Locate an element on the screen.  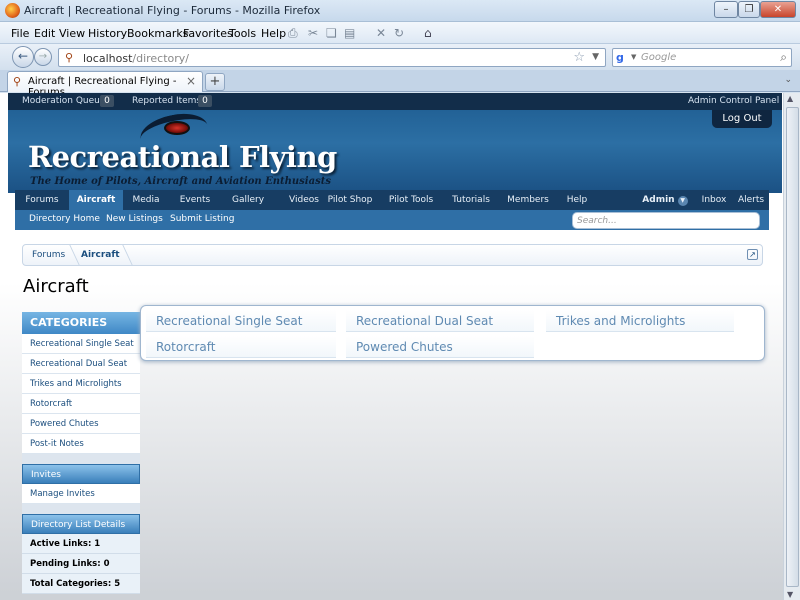
copy-icon: ❏ is located at coordinates (331, 33).